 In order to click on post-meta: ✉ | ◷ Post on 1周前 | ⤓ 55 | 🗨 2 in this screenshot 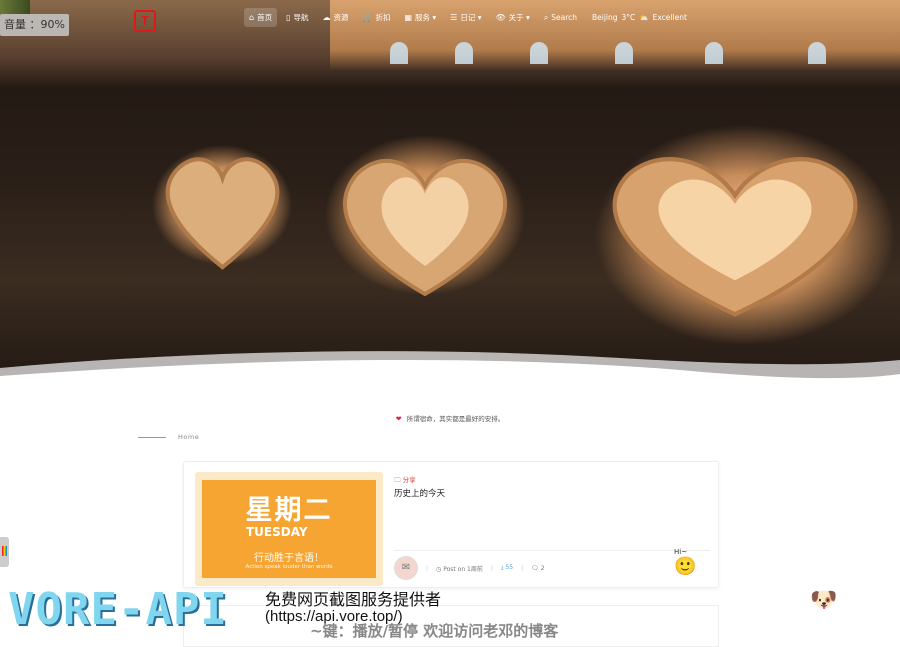, I will do `click(552, 567)`.